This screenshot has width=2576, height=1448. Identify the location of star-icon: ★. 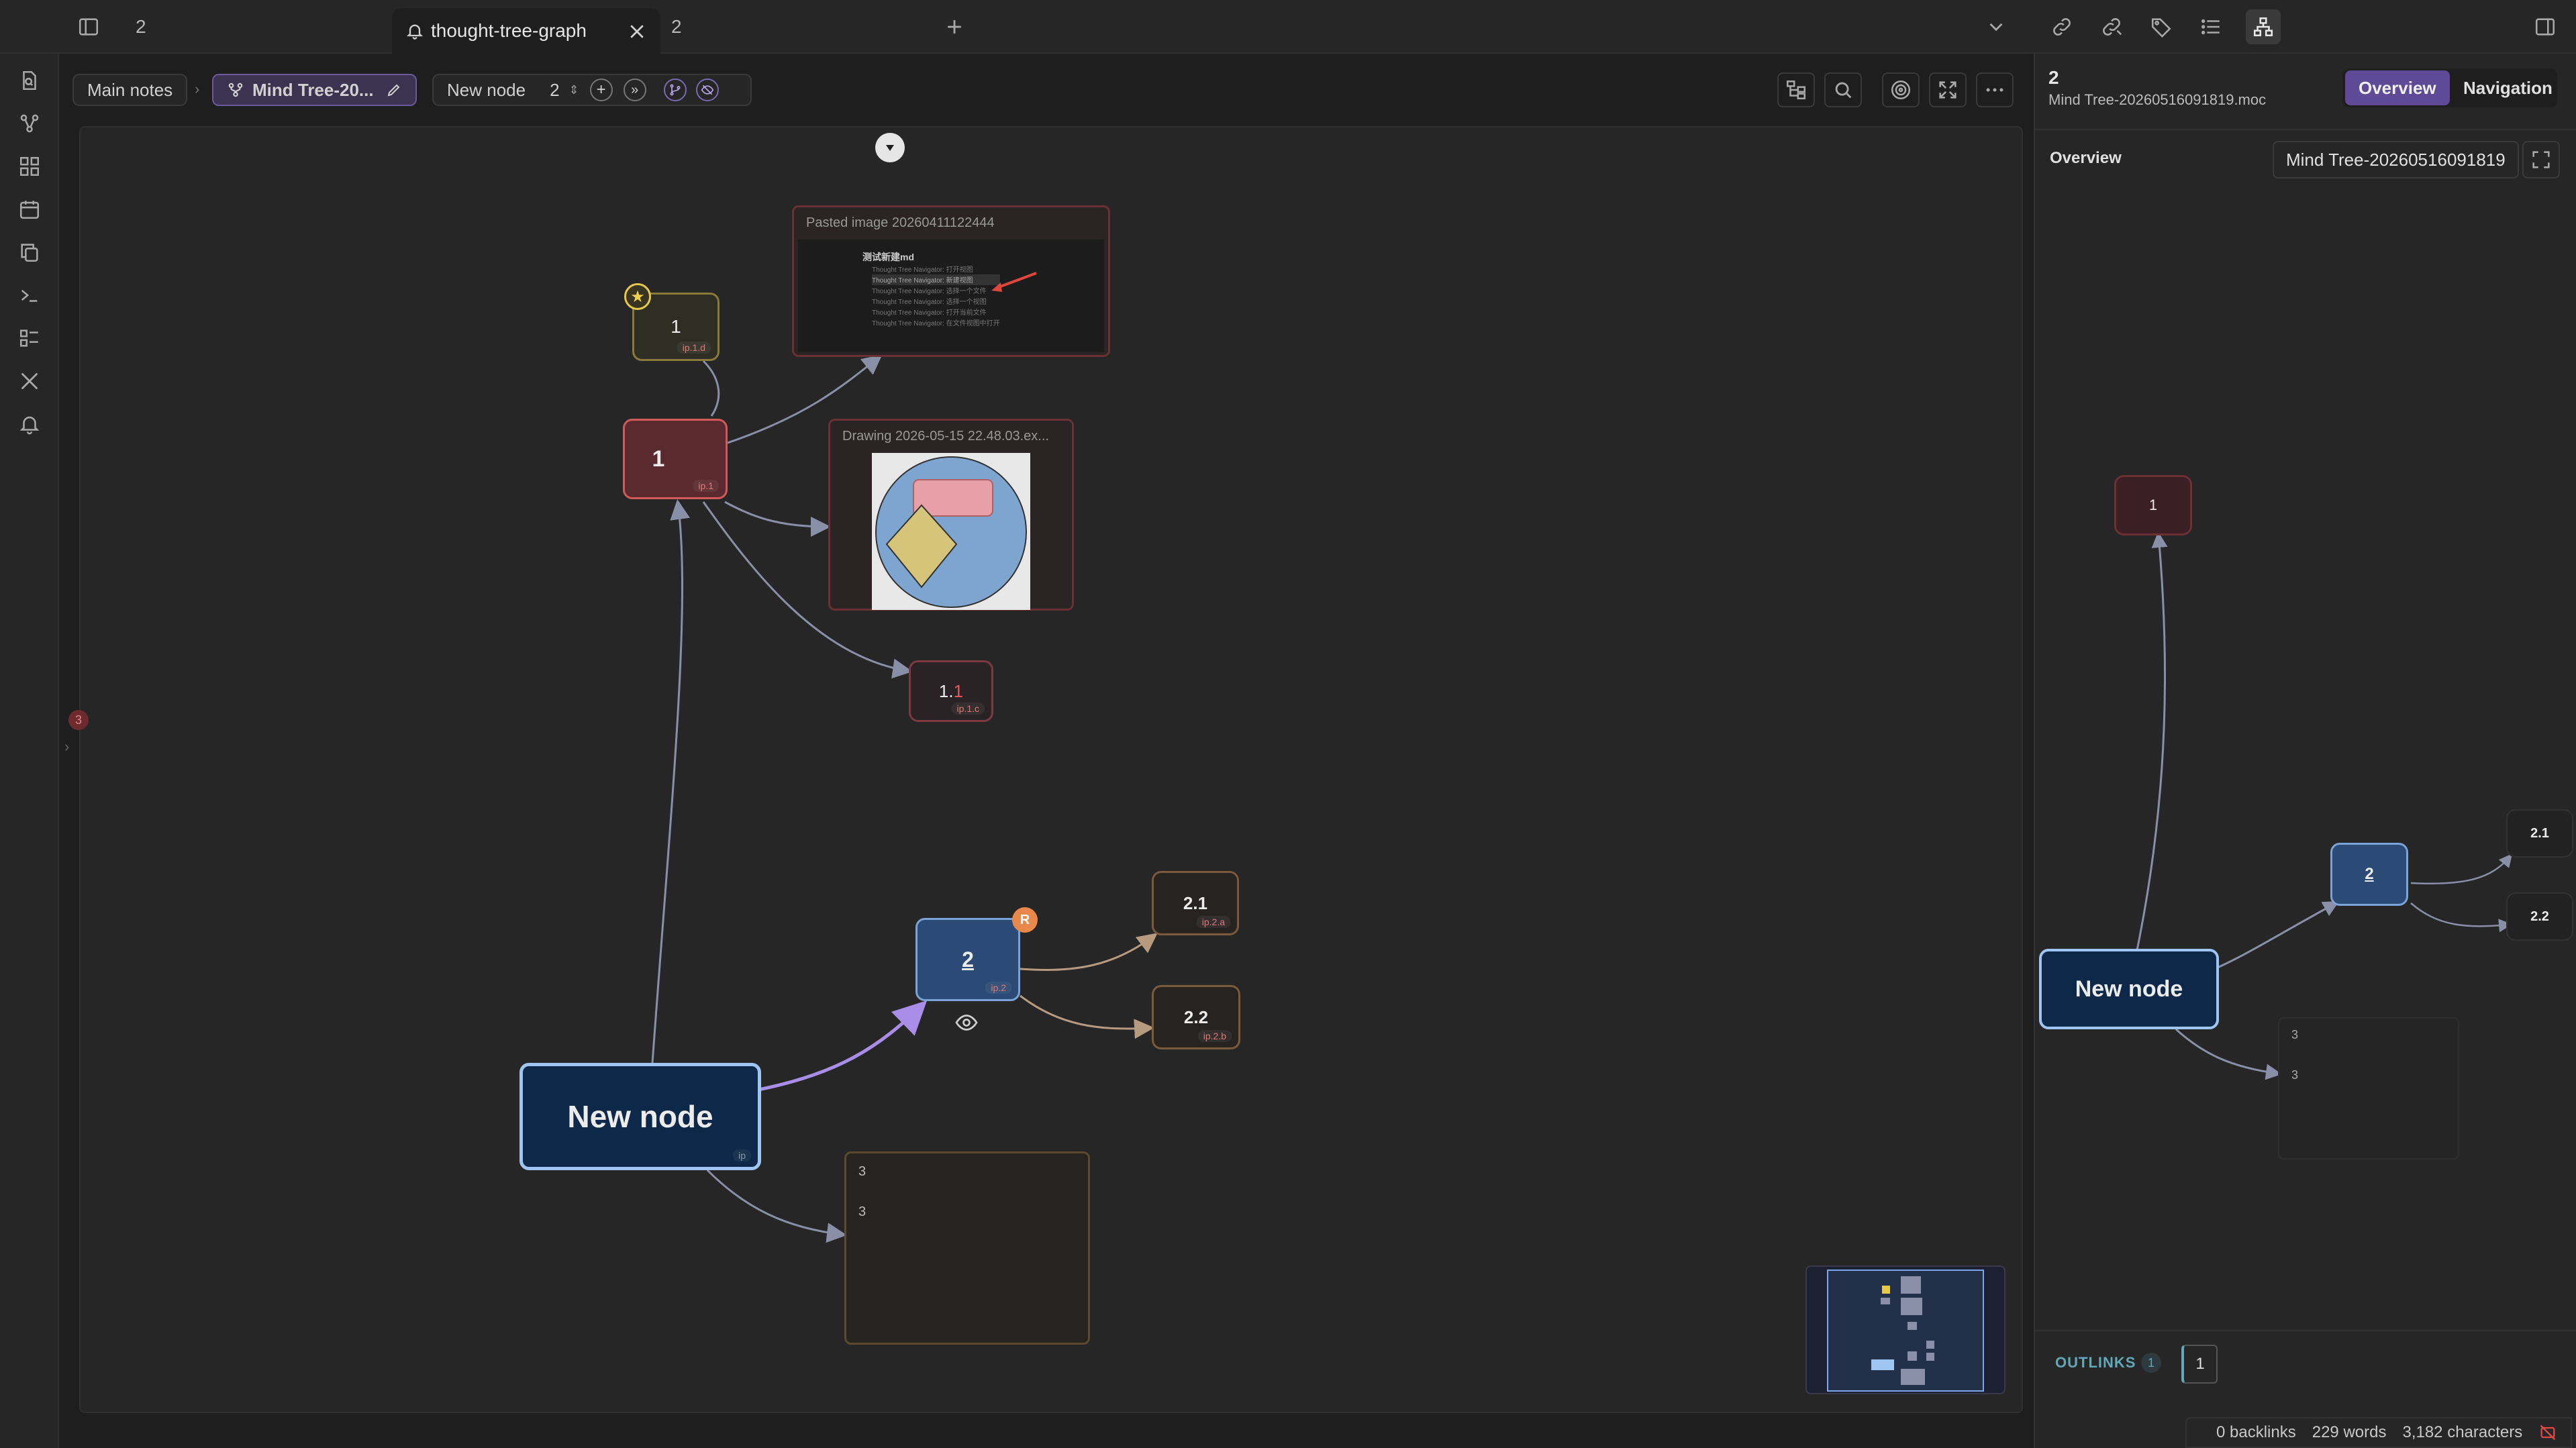
(637, 296).